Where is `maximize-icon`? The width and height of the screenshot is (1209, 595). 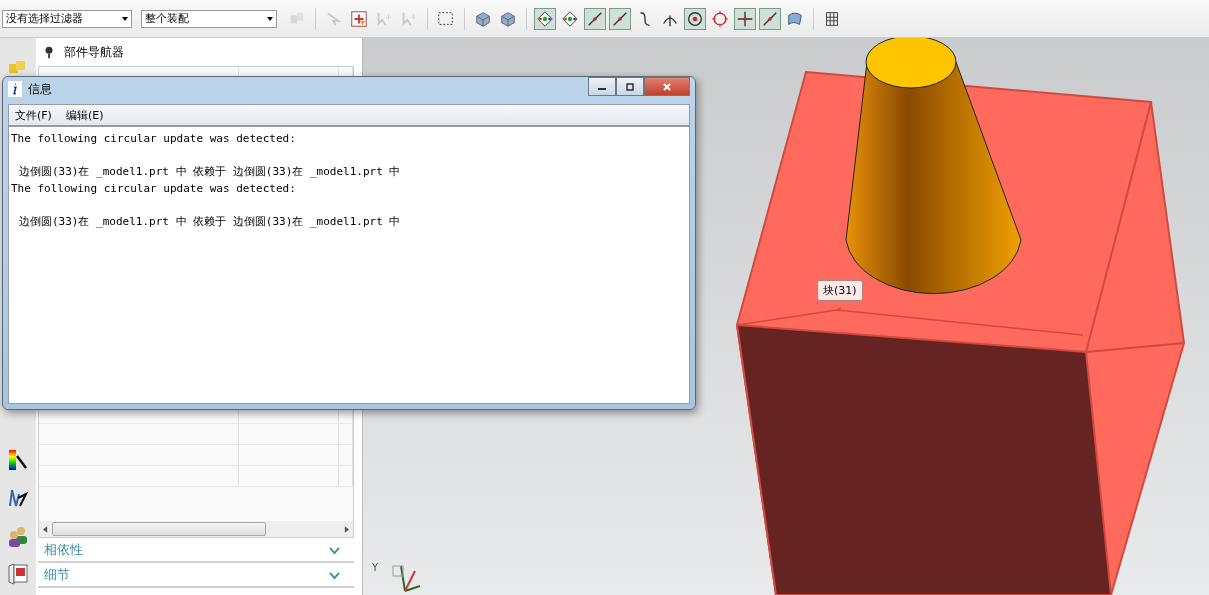
maximize-icon is located at coordinates (630, 86).